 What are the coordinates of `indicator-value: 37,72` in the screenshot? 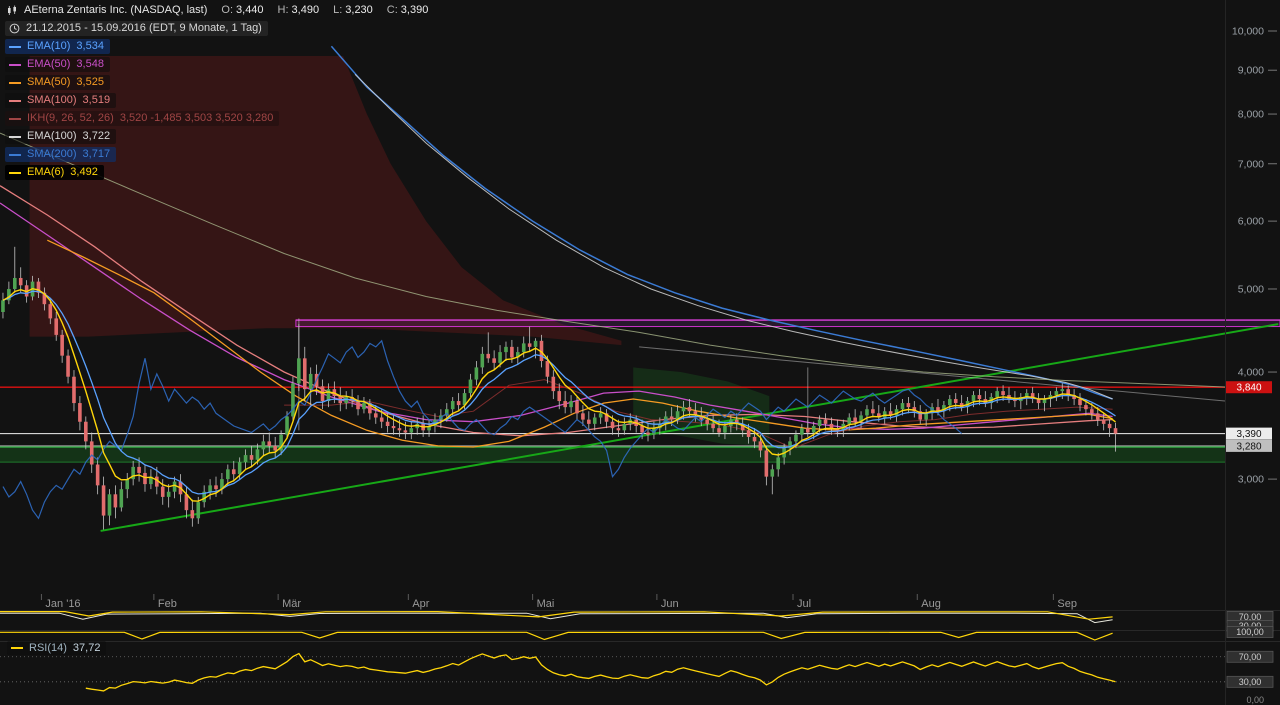 It's located at (86, 648).